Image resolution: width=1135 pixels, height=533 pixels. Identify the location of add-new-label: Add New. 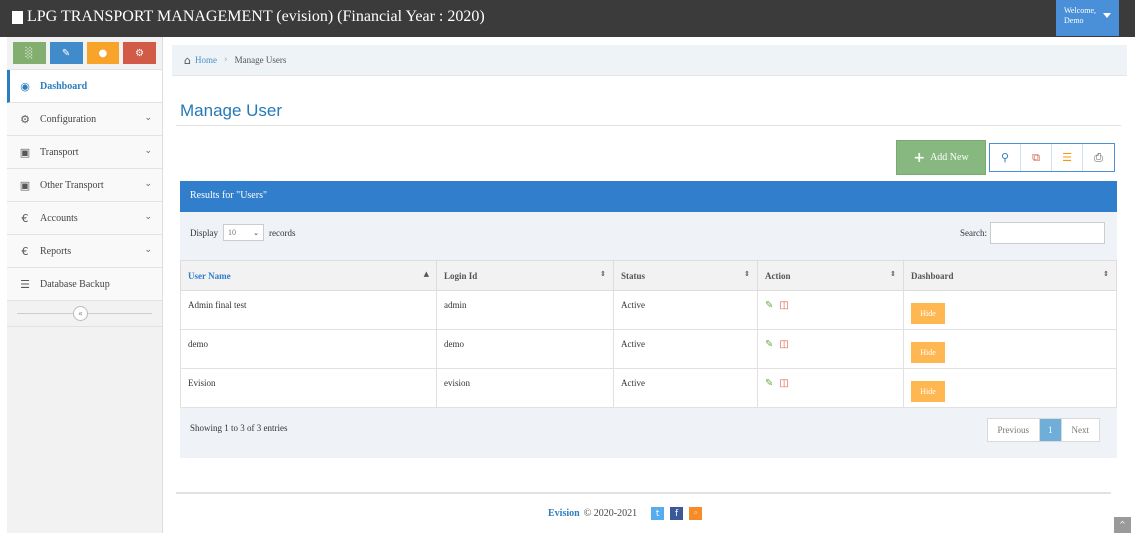
(949, 157).